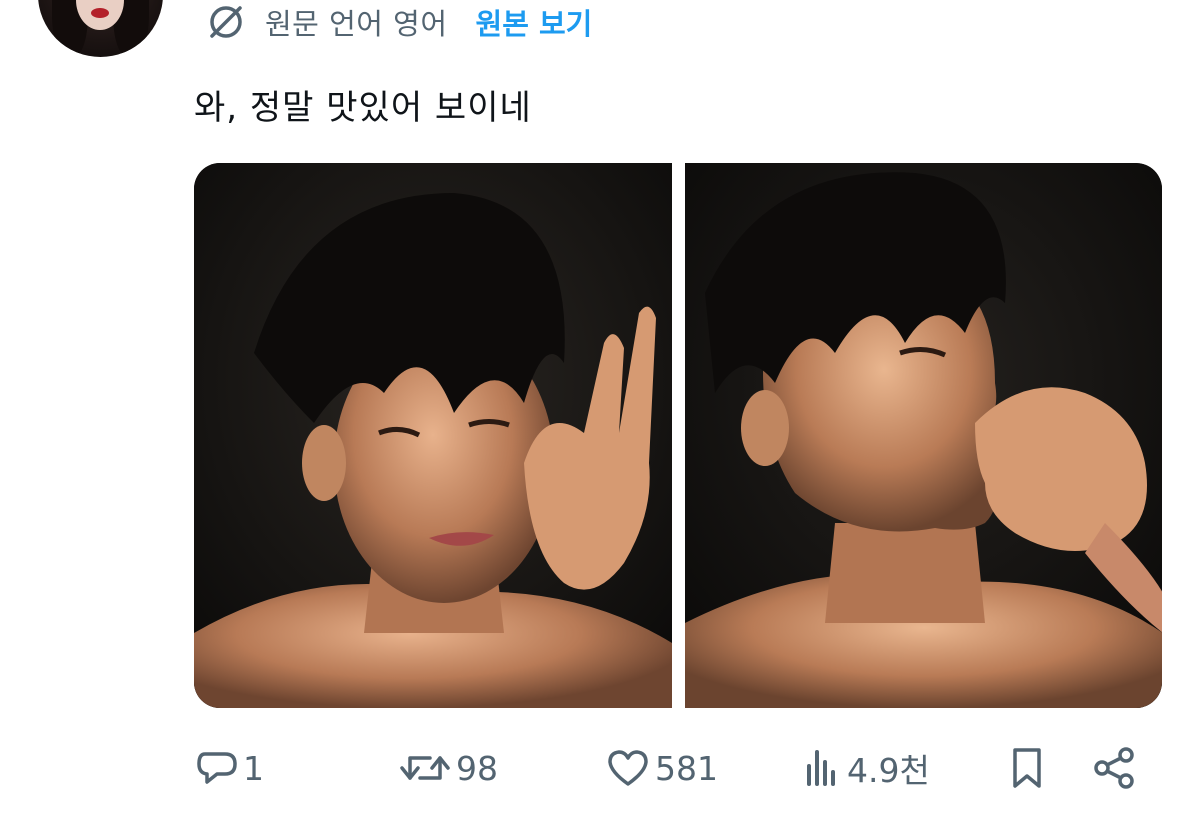 The image size is (1200, 816). What do you see at coordinates (100, 28) in the screenshot?
I see `avatar` at bounding box center [100, 28].